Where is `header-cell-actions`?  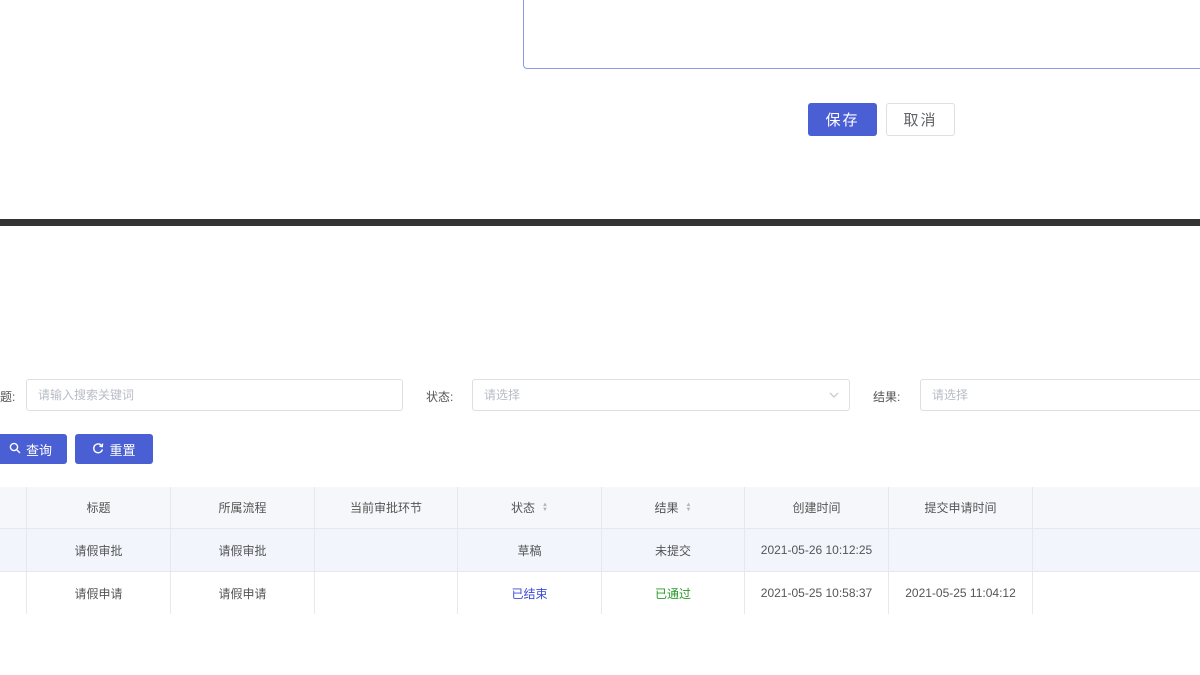 header-cell-actions is located at coordinates (1116, 507).